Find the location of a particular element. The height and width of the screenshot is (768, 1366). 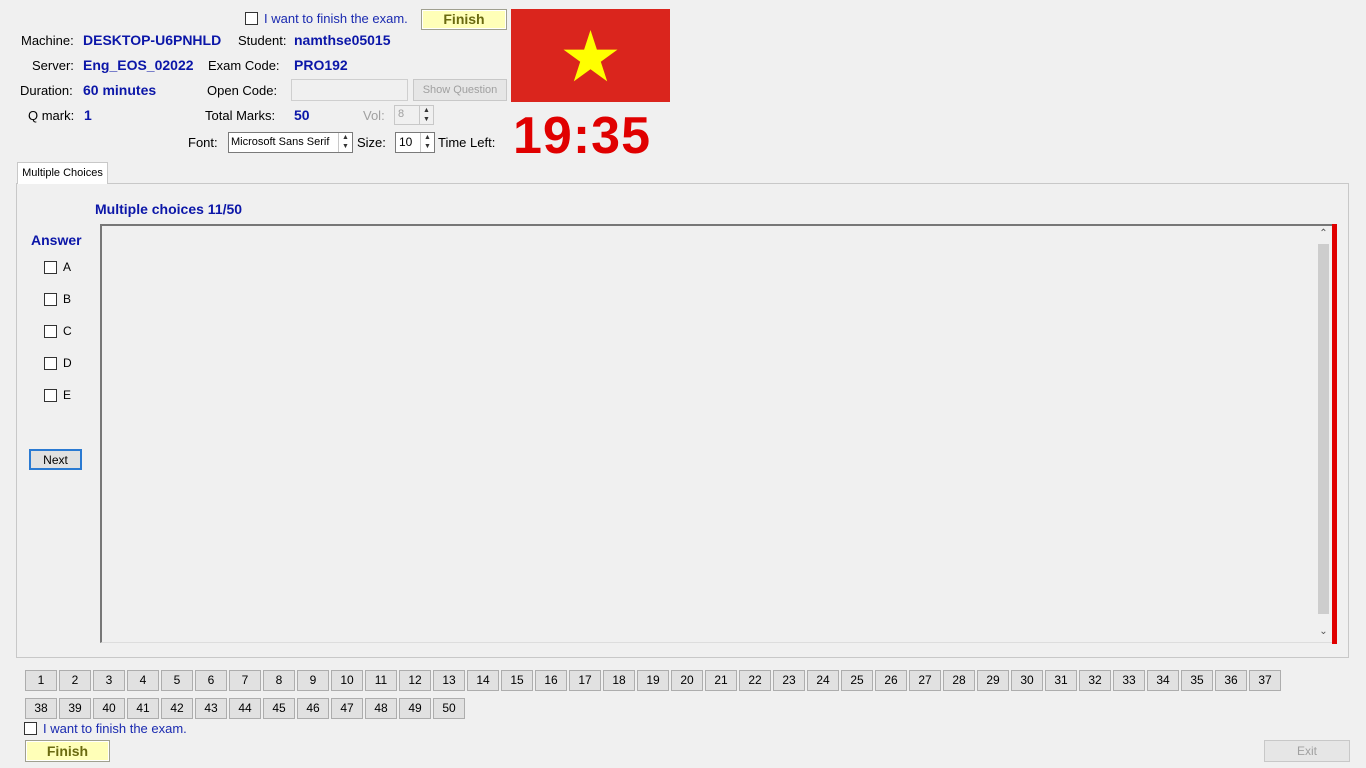

exit-button: Exit is located at coordinates (1307, 751).